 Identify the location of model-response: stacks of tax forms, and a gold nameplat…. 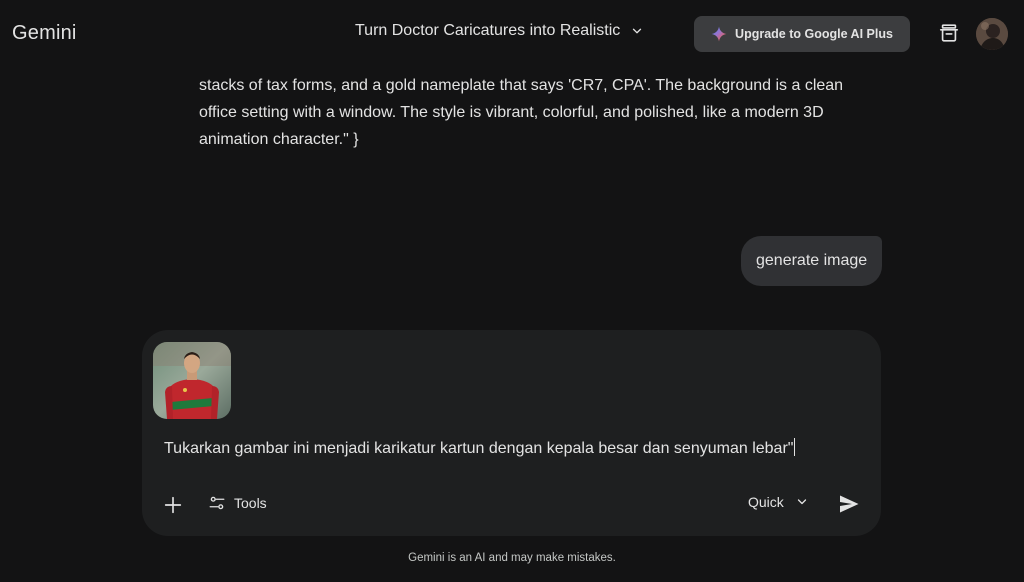
(524, 112).